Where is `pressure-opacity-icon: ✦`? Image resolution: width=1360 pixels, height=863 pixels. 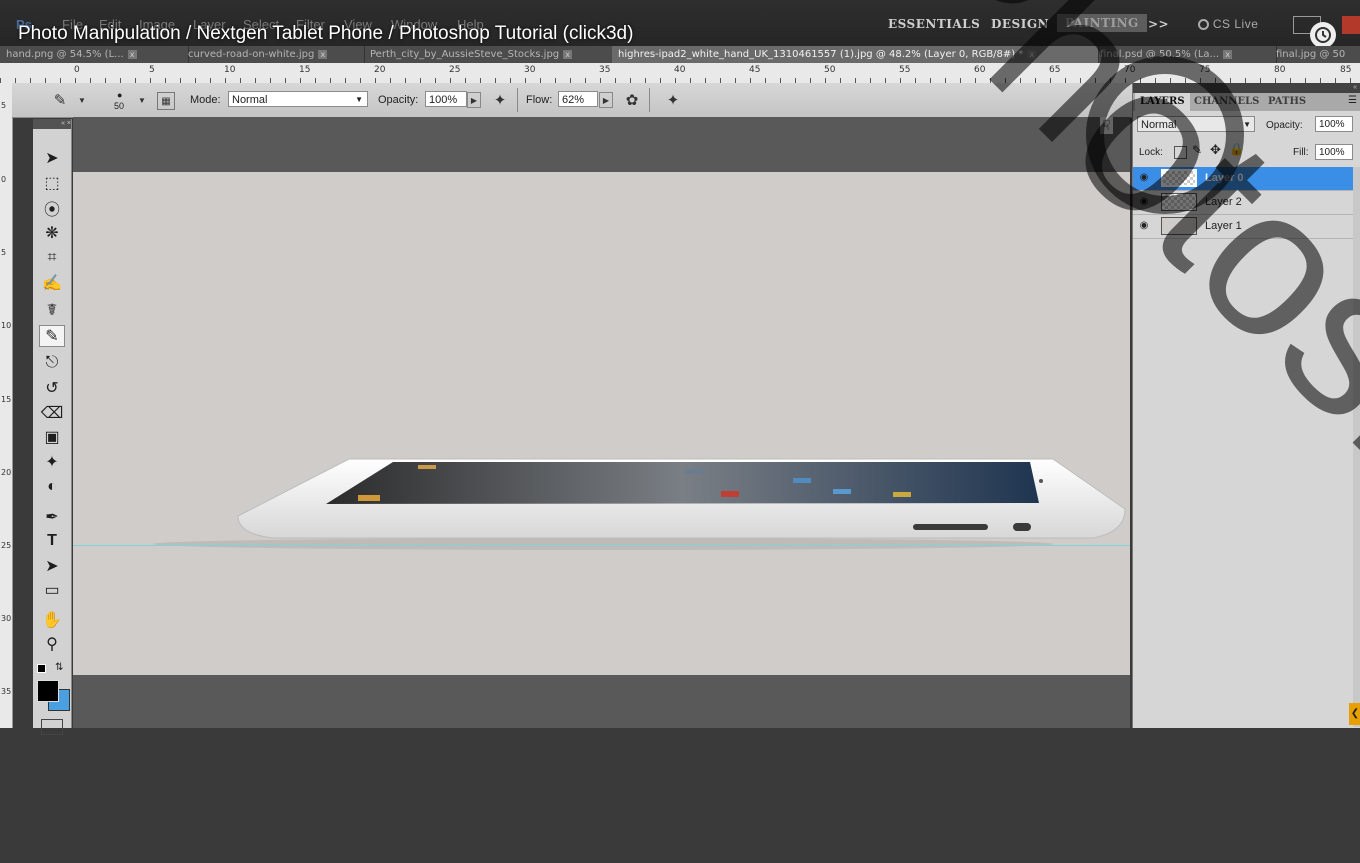
pressure-opacity-icon: ✦ is located at coordinates (500, 100).